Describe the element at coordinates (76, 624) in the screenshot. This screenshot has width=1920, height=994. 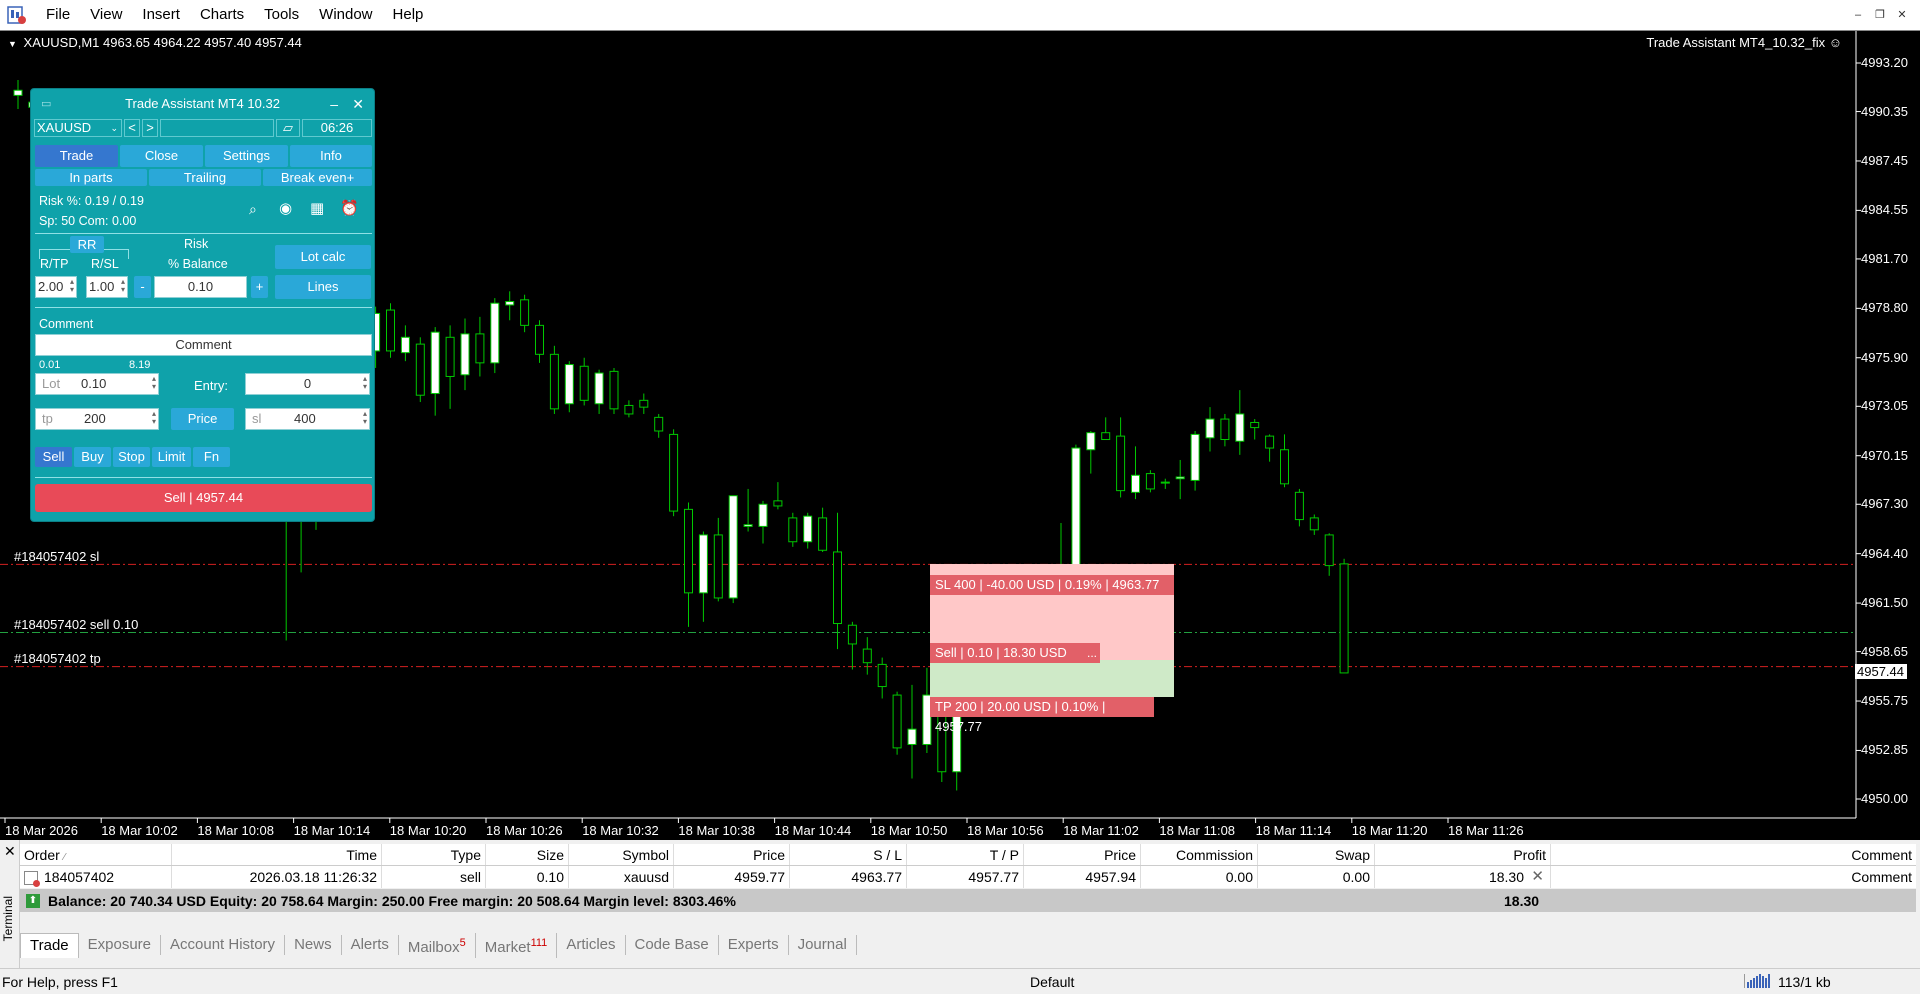
I see `order-entry-line-label: #184057402 sell 0.10` at that location.